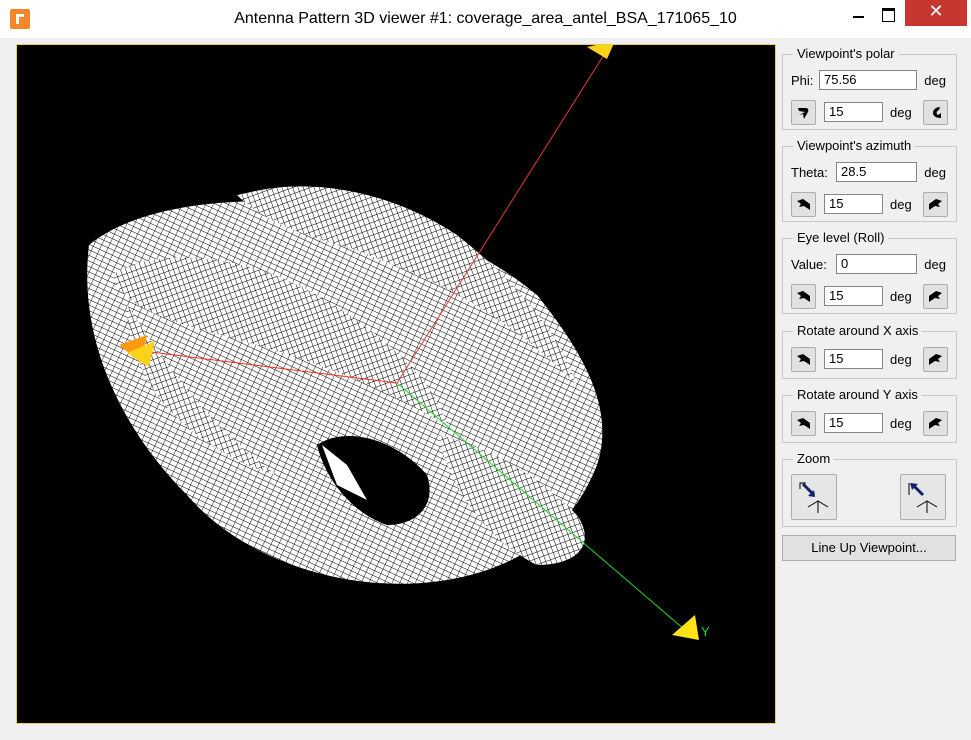 Image resolution: width=971 pixels, height=740 pixels. What do you see at coordinates (901, 423) in the screenshot?
I see `rotate-y-step-unit: deg` at bounding box center [901, 423].